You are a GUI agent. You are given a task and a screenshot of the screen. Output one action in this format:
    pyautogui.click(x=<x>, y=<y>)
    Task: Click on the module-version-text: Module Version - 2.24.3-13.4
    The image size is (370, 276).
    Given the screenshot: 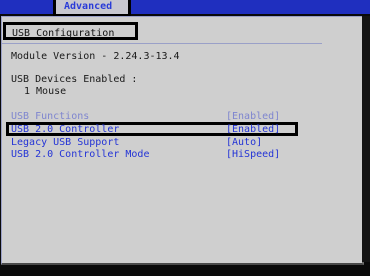 What is the action you would take?
    pyautogui.click(x=95, y=56)
    